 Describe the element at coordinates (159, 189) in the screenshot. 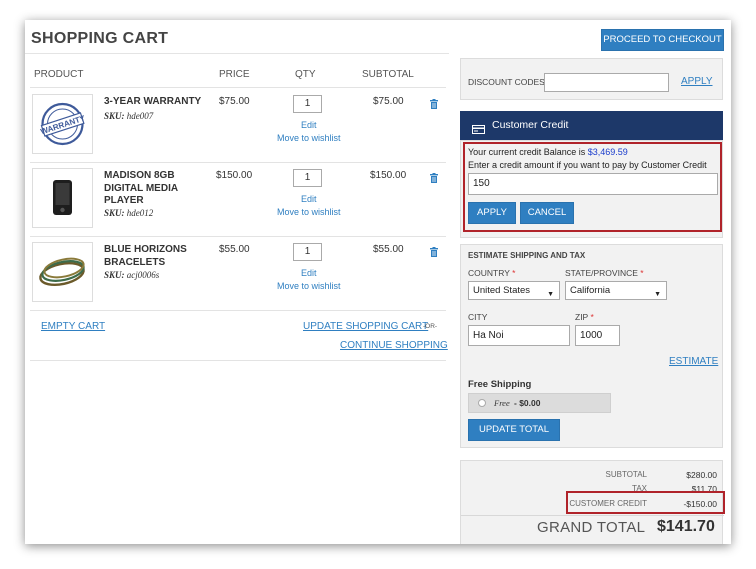

I see `product-name: MADISON 8GB DIGITAL MEDIA PLAYER` at that location.